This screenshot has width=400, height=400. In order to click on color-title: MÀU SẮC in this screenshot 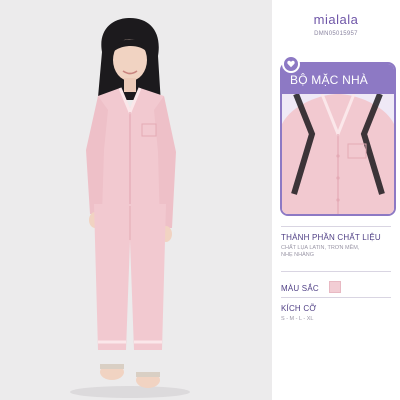, I will do `click(300, 288)`.